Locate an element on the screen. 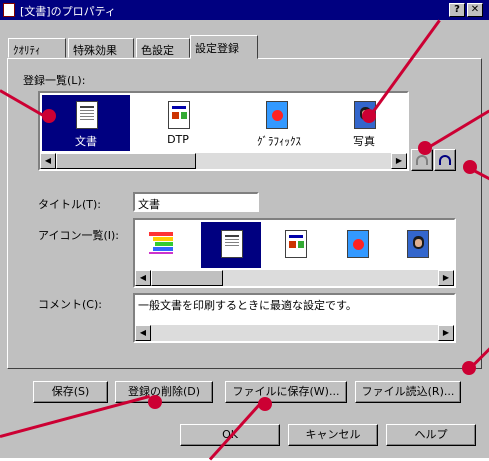  title-input: 文書 is located at coordinates (196, 202).